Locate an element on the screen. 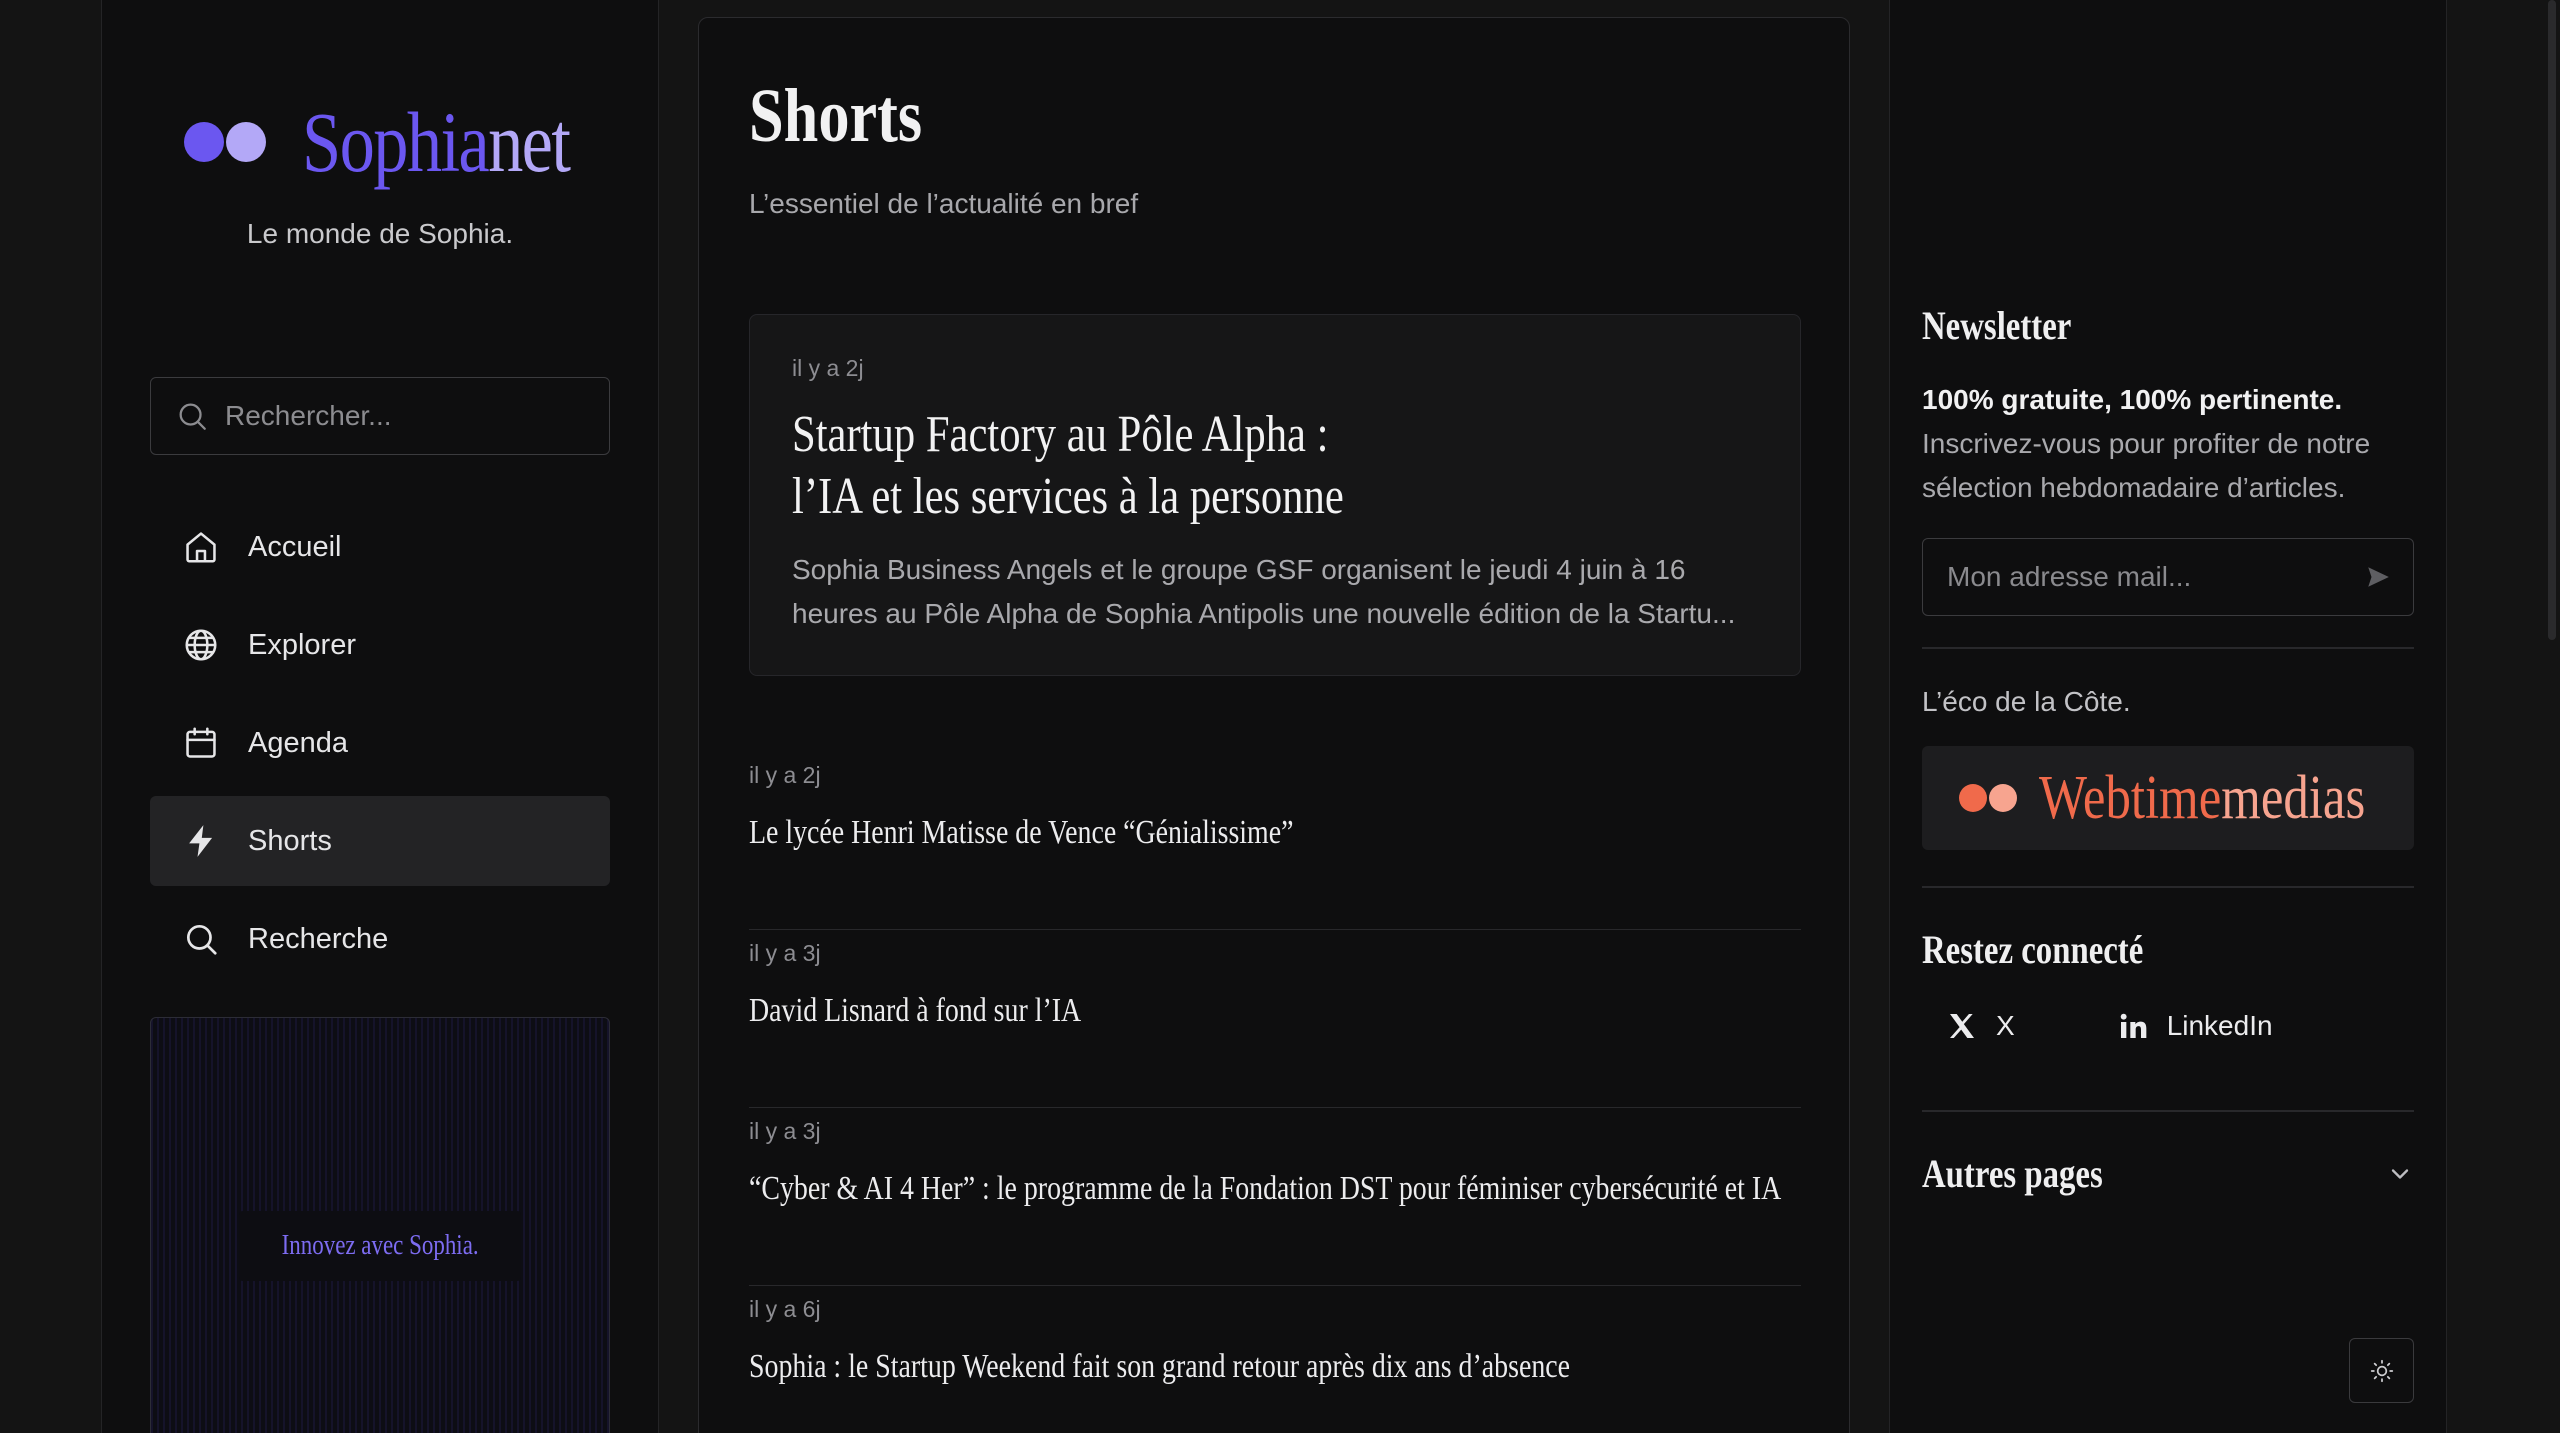  social-link-linkedin: LinkedIn is located at coordinates (2183, 1026).